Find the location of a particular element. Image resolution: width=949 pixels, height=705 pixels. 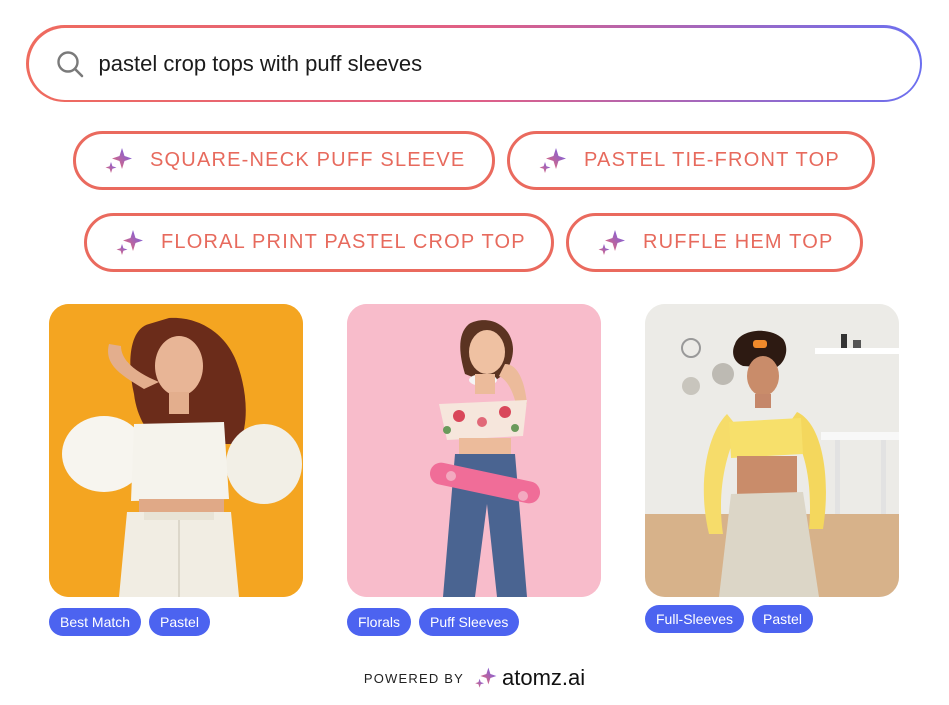

suggestion-chip-pastel-tie-front-top: PASTEL TIE-FRONT TOP is located at coordinates (691, 160).